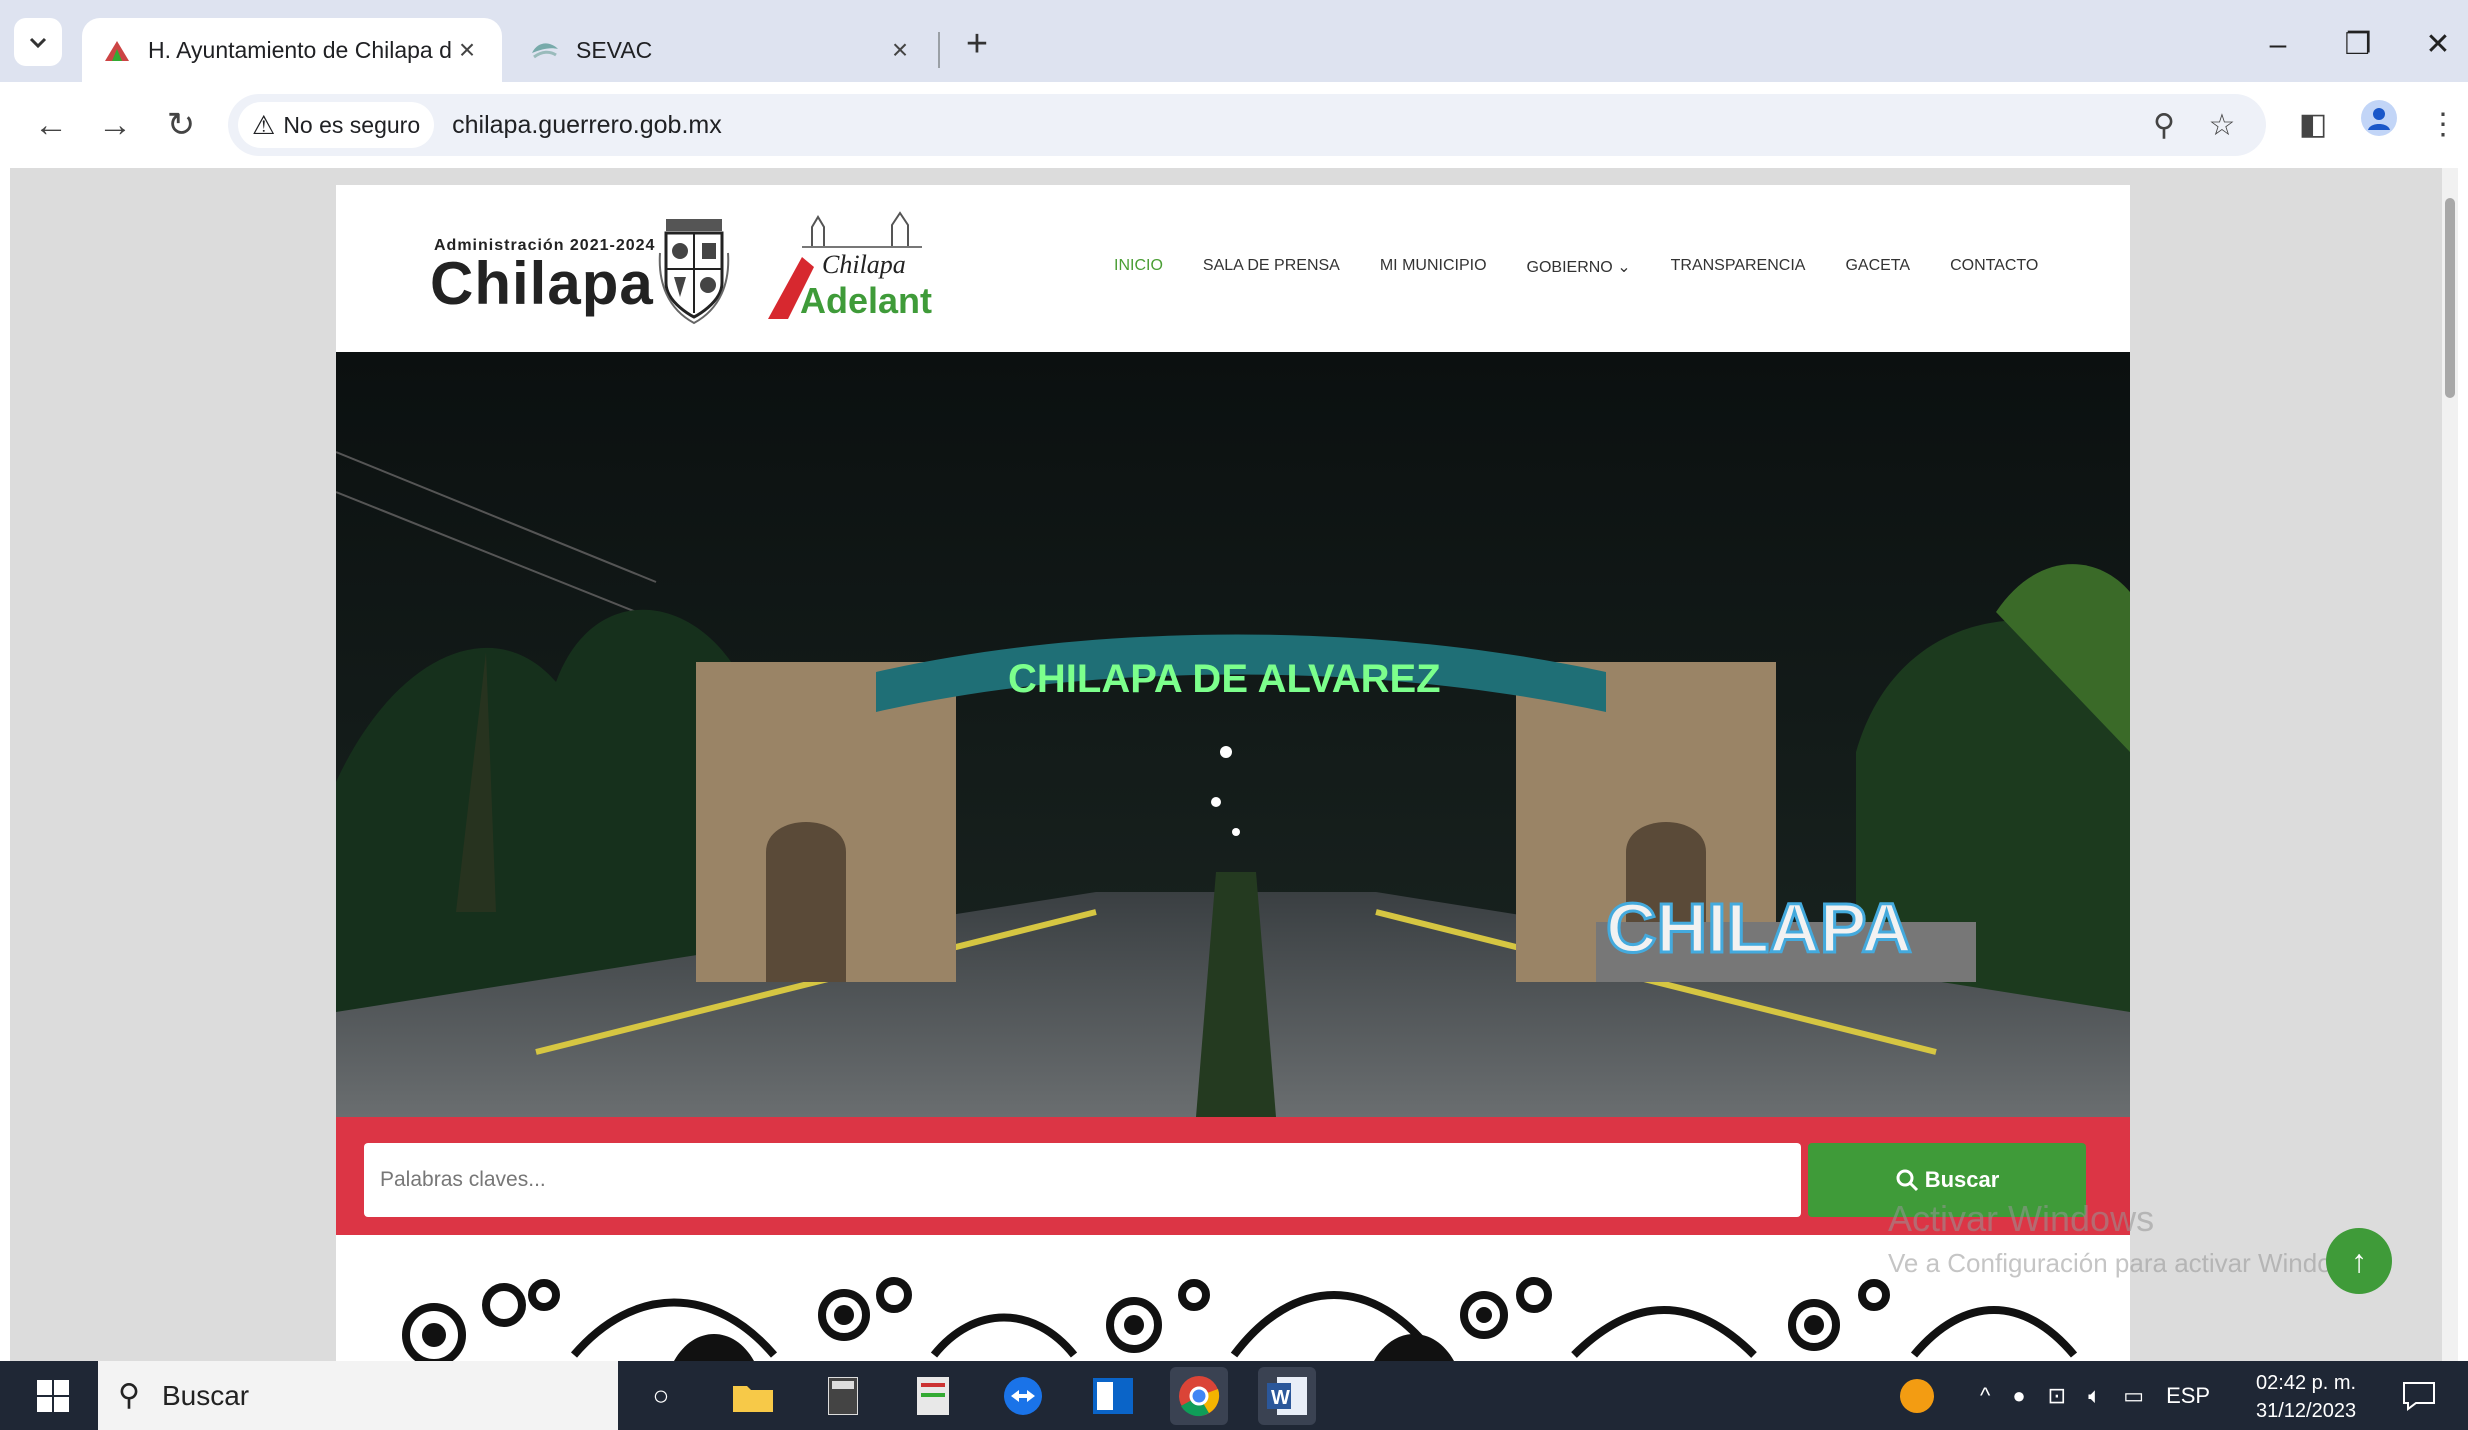 The image size is (2468, 1430). I want to click on chilapa-favicon-icon, so click(117, 51).